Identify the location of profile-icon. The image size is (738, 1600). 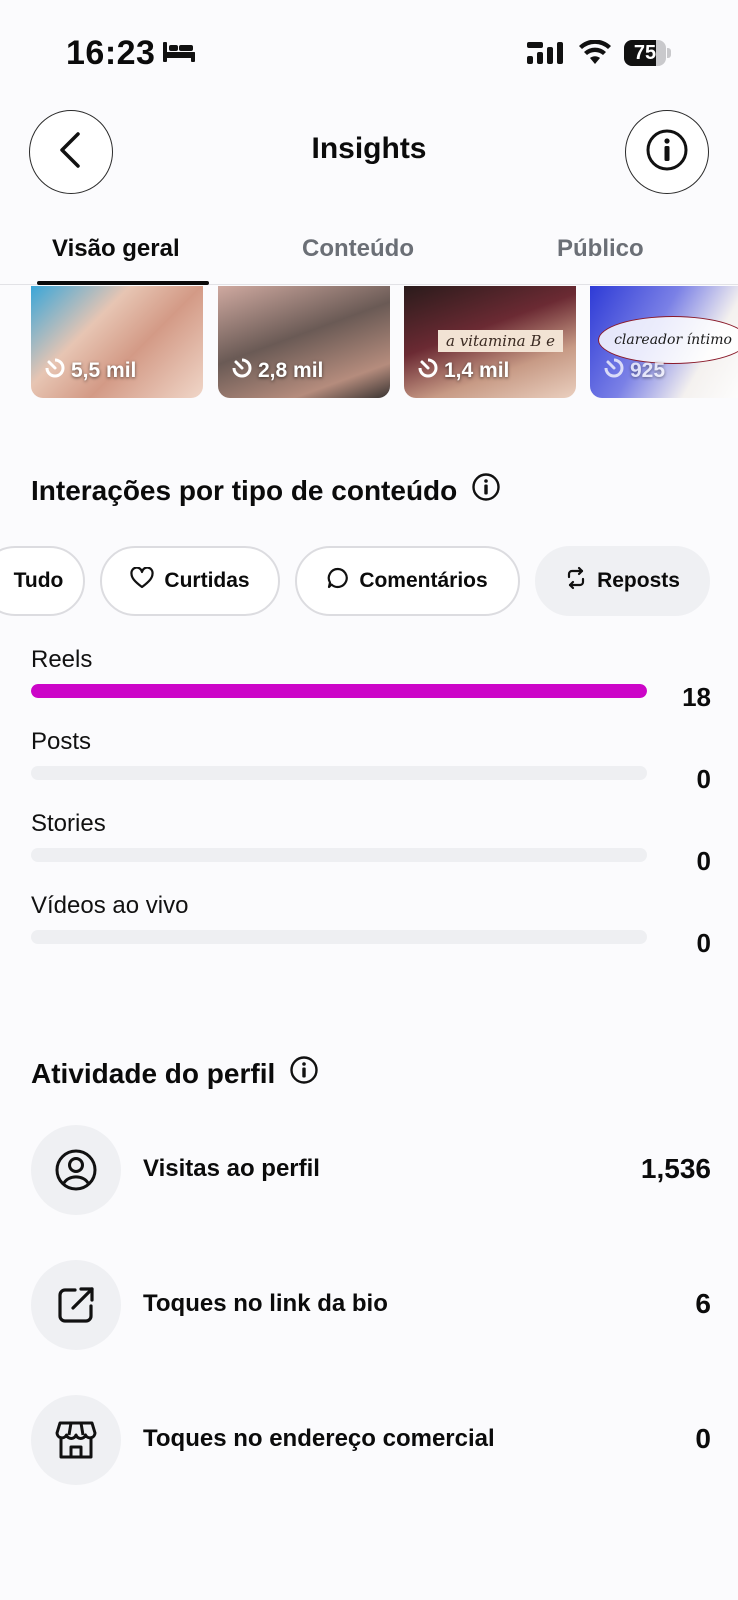
(76, 1170).